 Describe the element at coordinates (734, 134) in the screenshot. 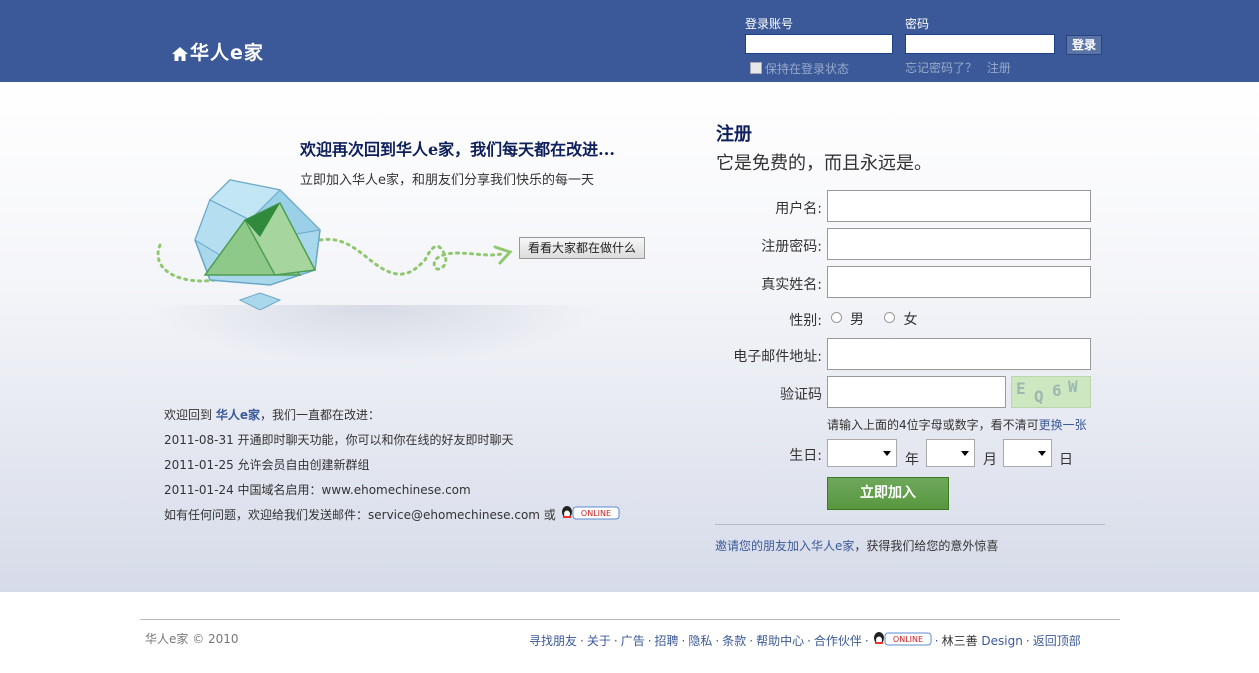

I see `register-title: 注册` at that location.